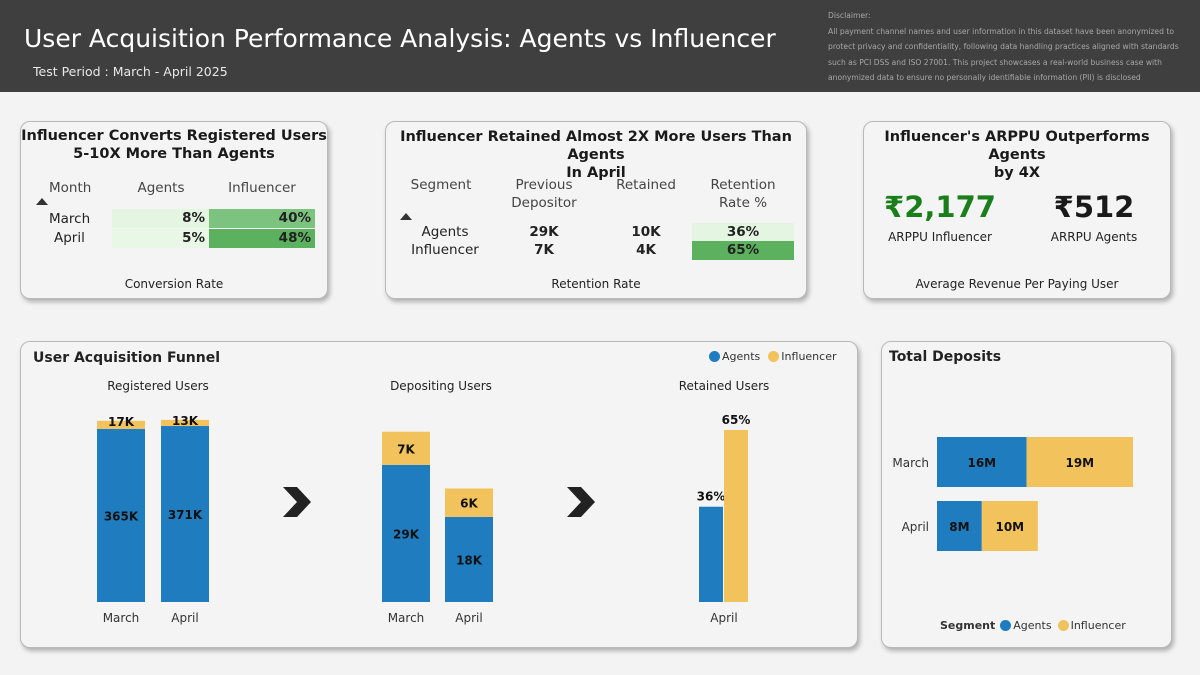 The height and width of the screenshot is (675, 1200). I want to click on col-header-line: Rate %, so click(743, 203).